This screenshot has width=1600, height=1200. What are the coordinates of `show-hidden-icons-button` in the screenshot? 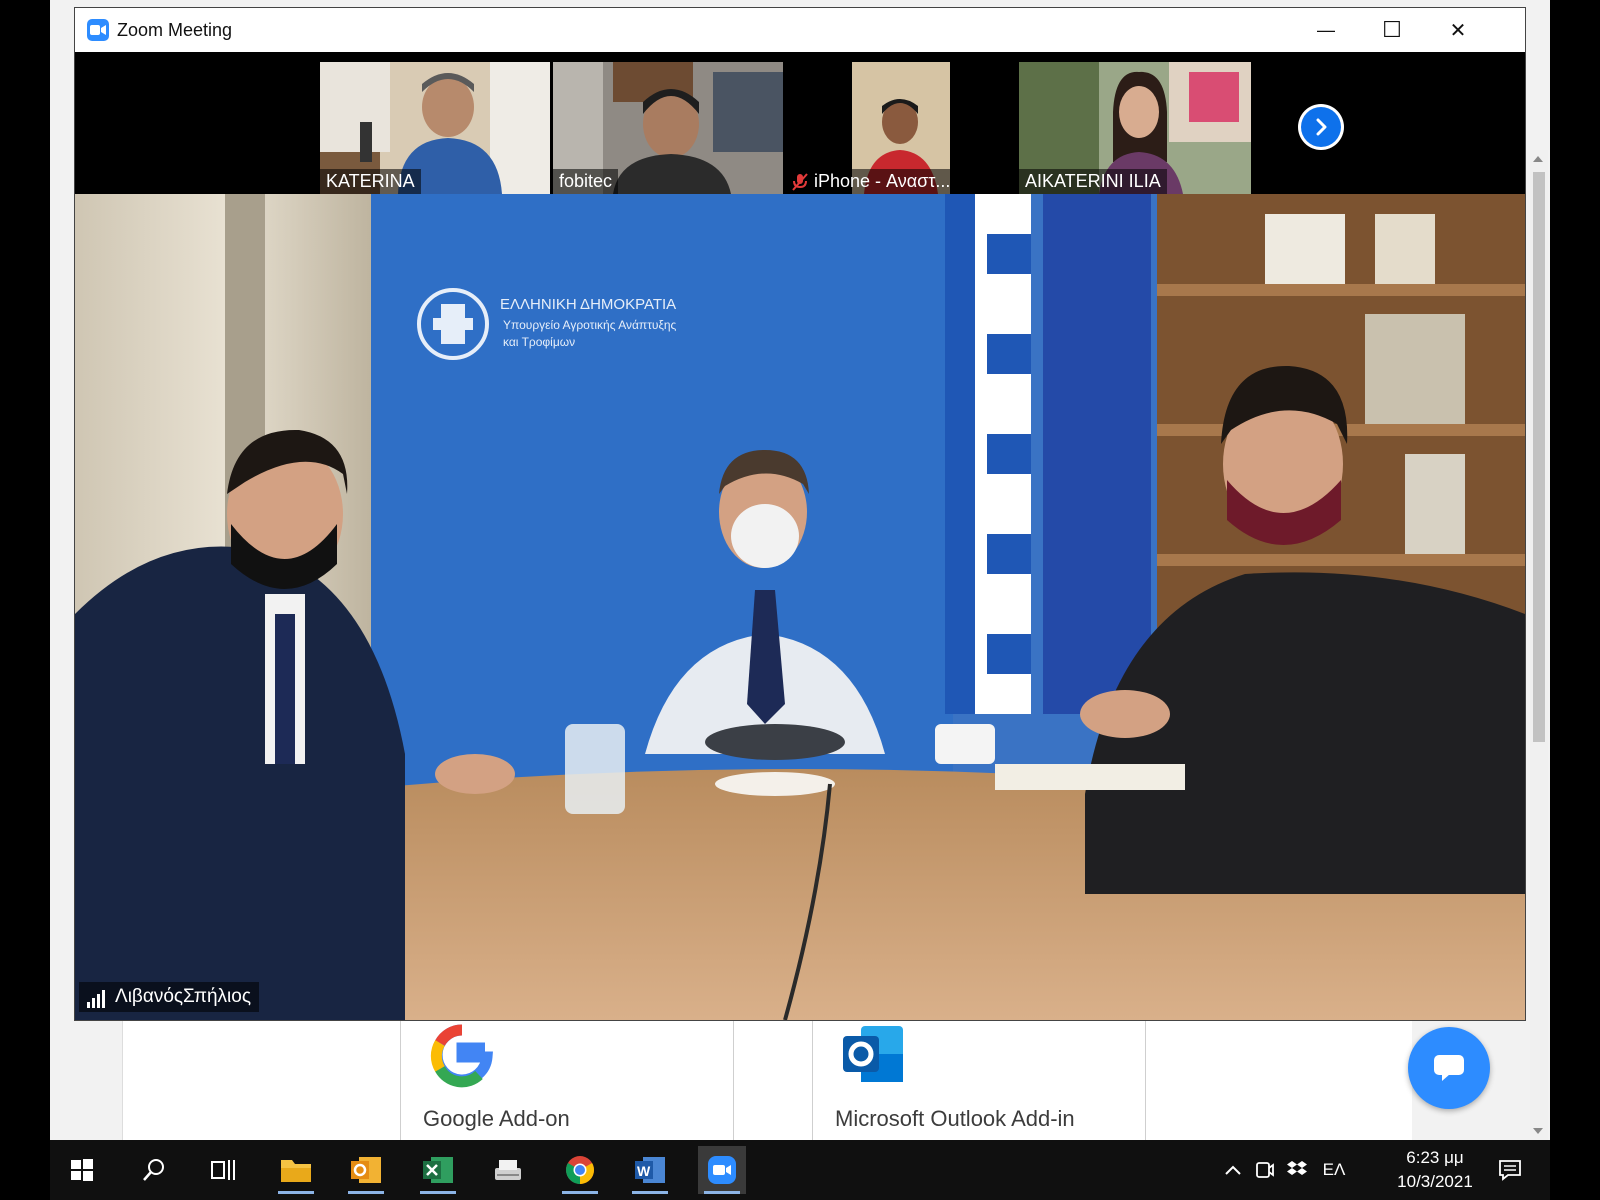 It's located at (1233, 1170).